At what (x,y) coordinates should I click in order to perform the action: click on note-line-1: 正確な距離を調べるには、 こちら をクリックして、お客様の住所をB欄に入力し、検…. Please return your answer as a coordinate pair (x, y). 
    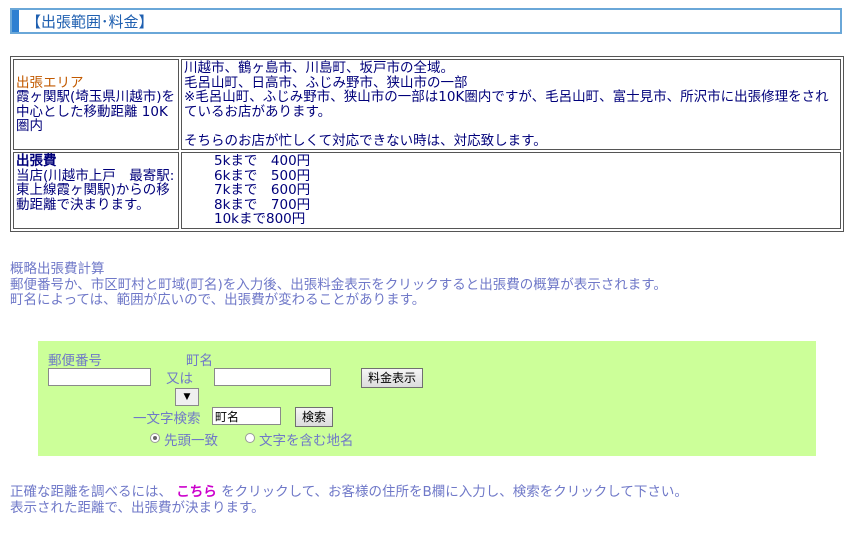
    Looking at the image, I should click on (349, 492).